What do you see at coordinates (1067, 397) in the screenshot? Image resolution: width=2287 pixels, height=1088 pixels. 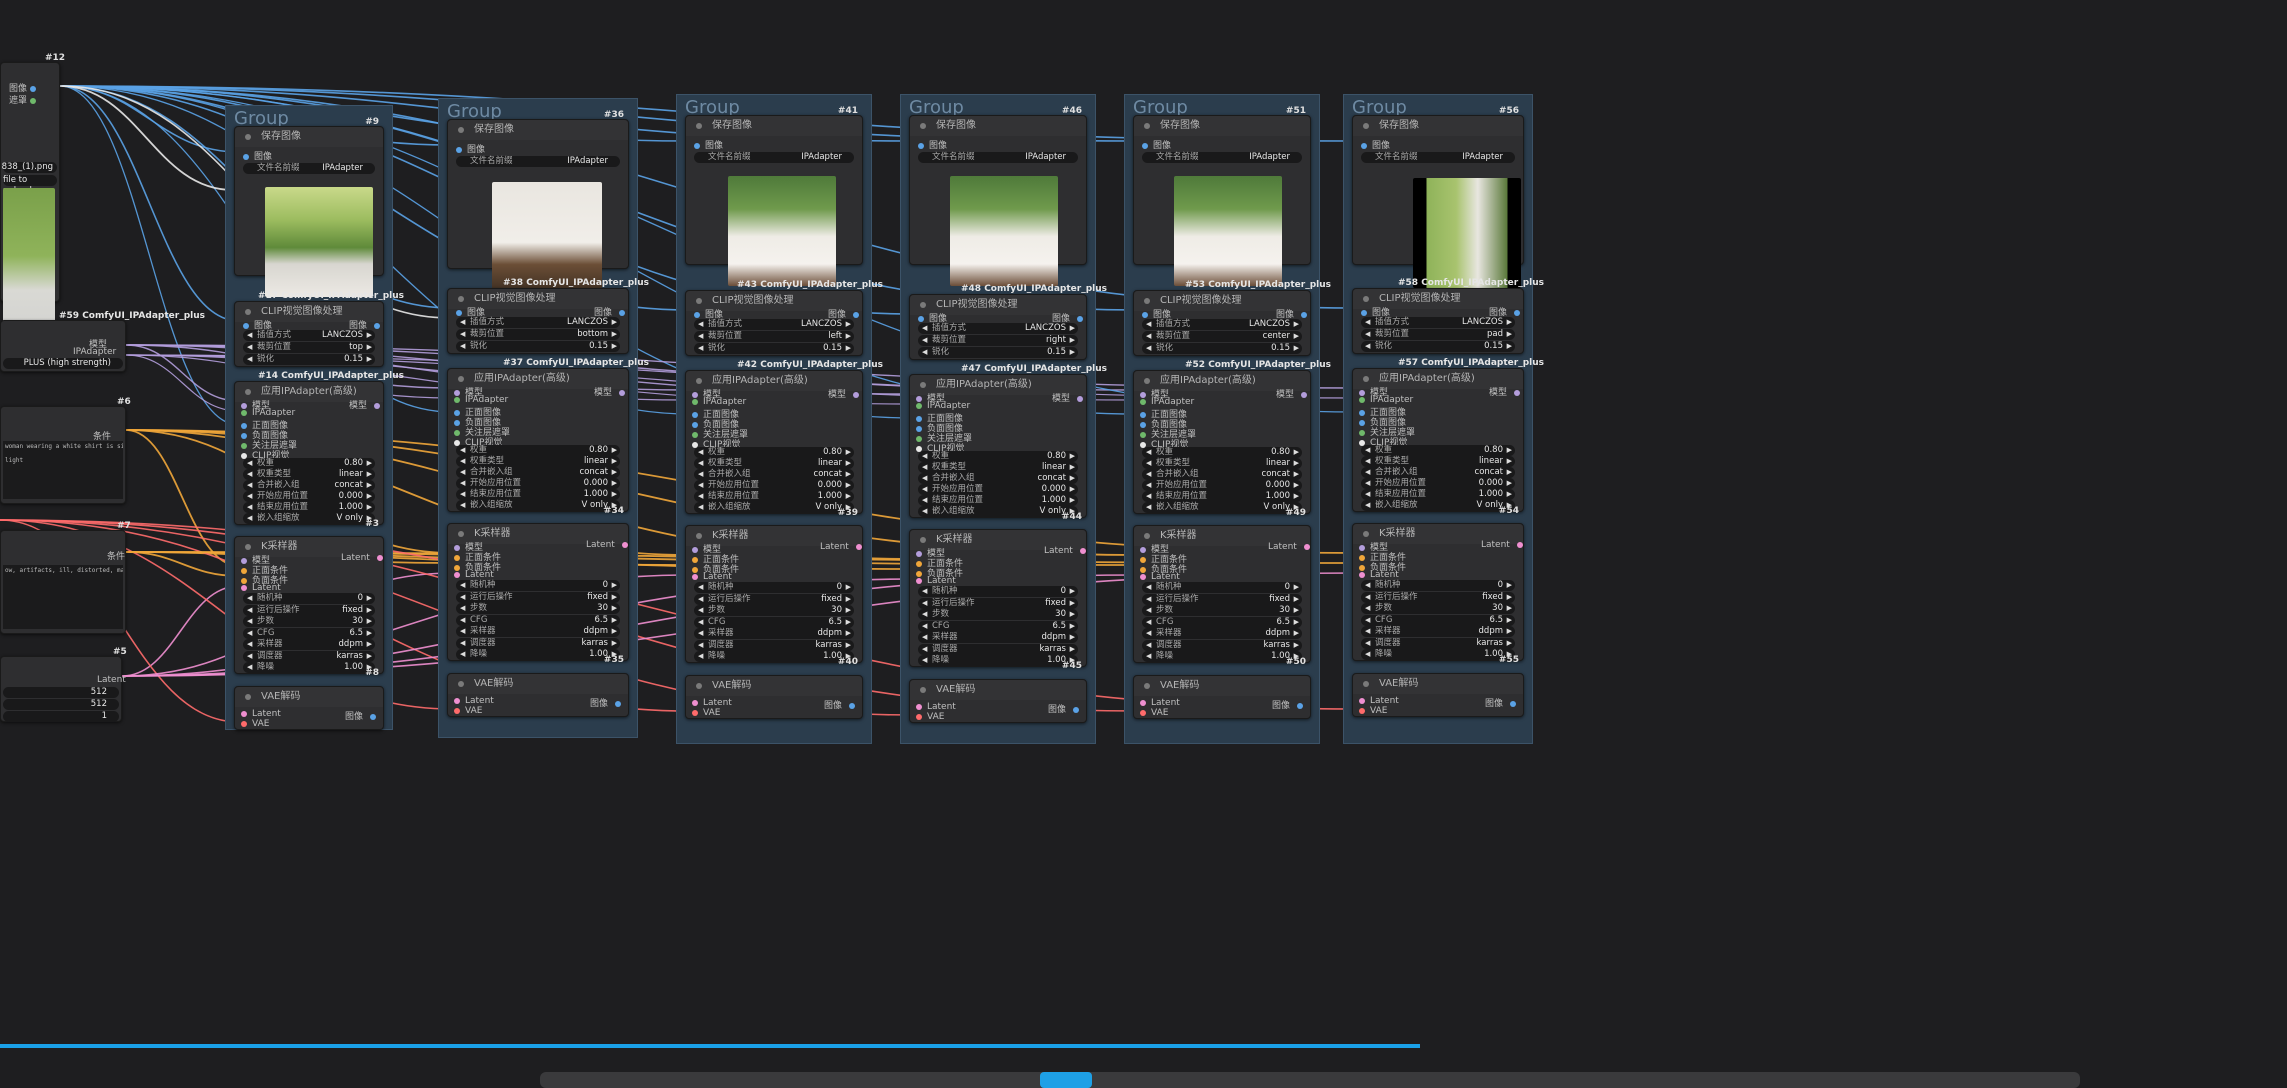 I see `output-model: 模型` at bounding box center [1067, 397].